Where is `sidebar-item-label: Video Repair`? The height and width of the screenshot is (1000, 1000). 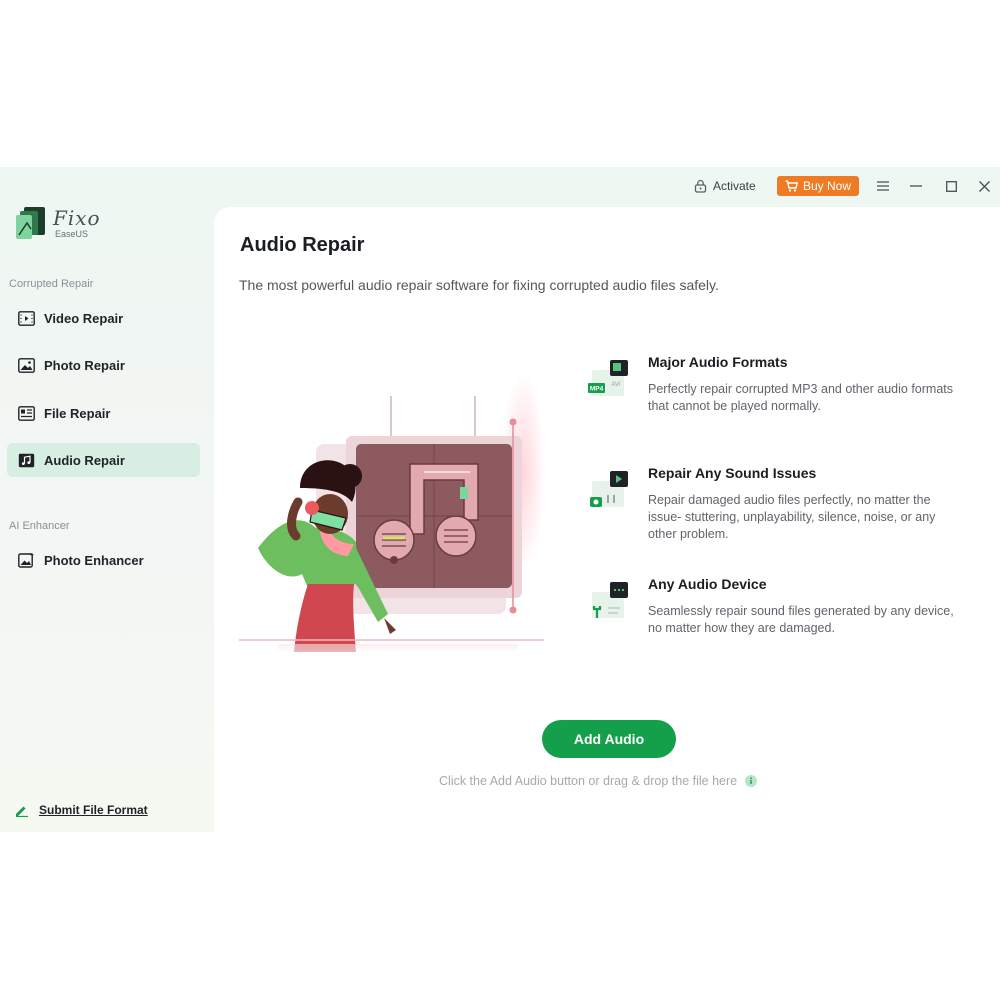 sidebar-item-label: Video Repair is located at coordinates (84, 318).